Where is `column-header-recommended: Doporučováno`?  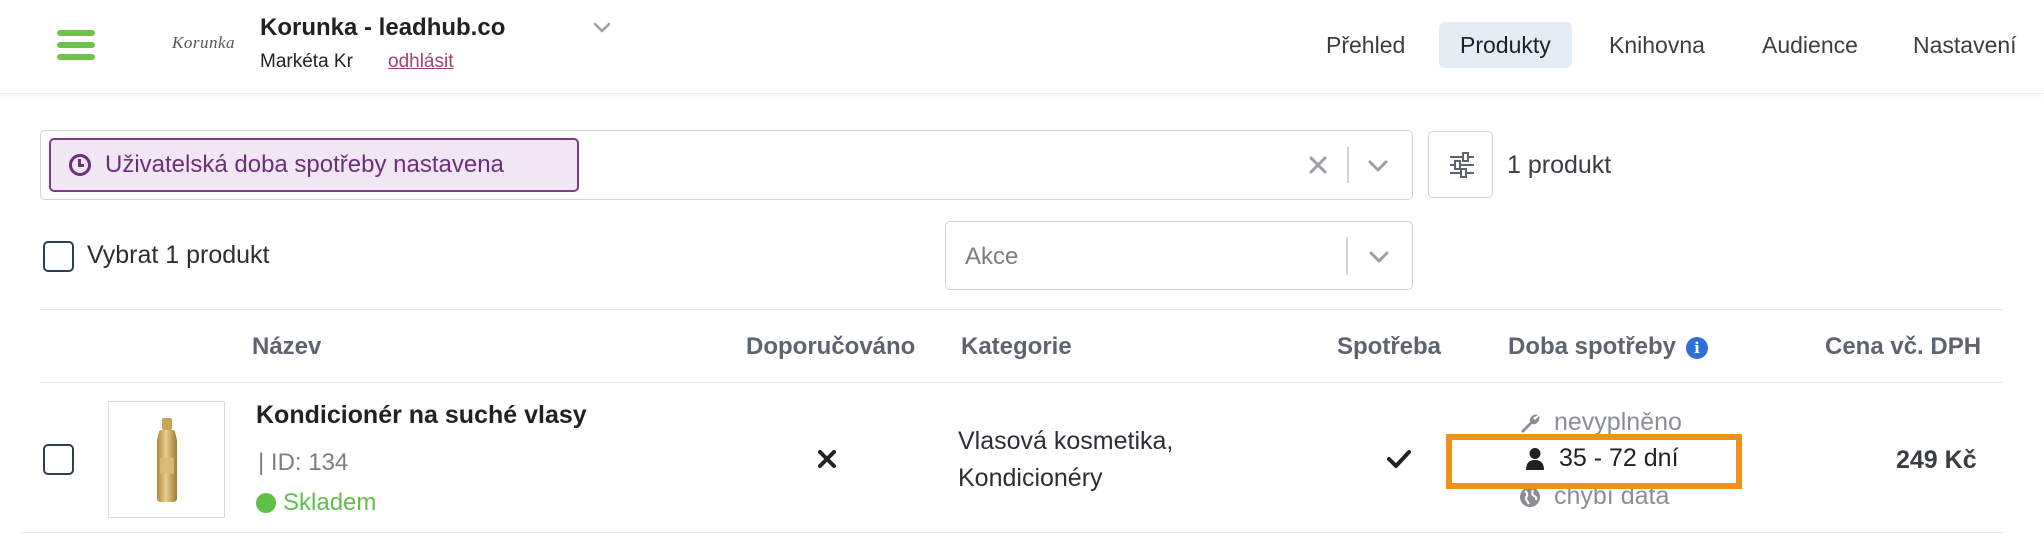 column-header-recommended: Doporučováno is located at coordinates (830, 347).